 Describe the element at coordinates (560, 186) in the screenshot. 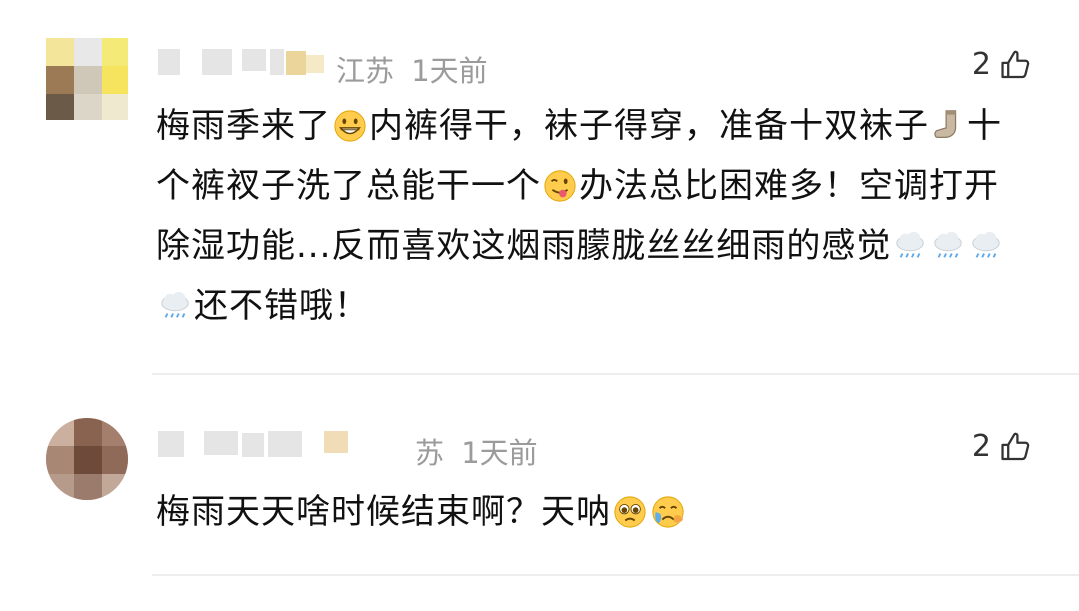

I see `winking-tongue-face-icon` at that location.